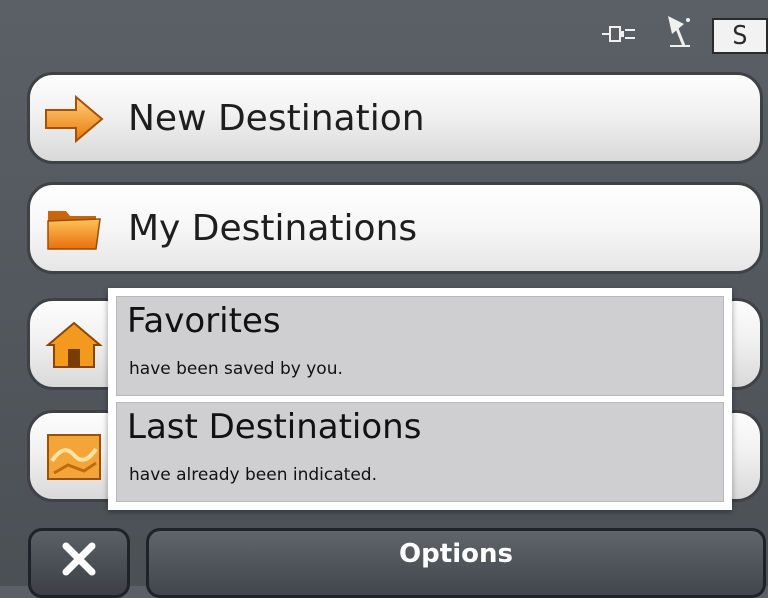 The width and height of the screenshot is (768, 598). I want to click on folder-icon, so click(74, 230).